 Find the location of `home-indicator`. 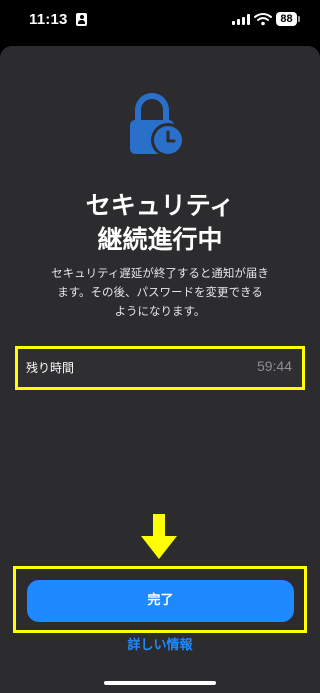

home-indicator is located at coordinates (160, 683).